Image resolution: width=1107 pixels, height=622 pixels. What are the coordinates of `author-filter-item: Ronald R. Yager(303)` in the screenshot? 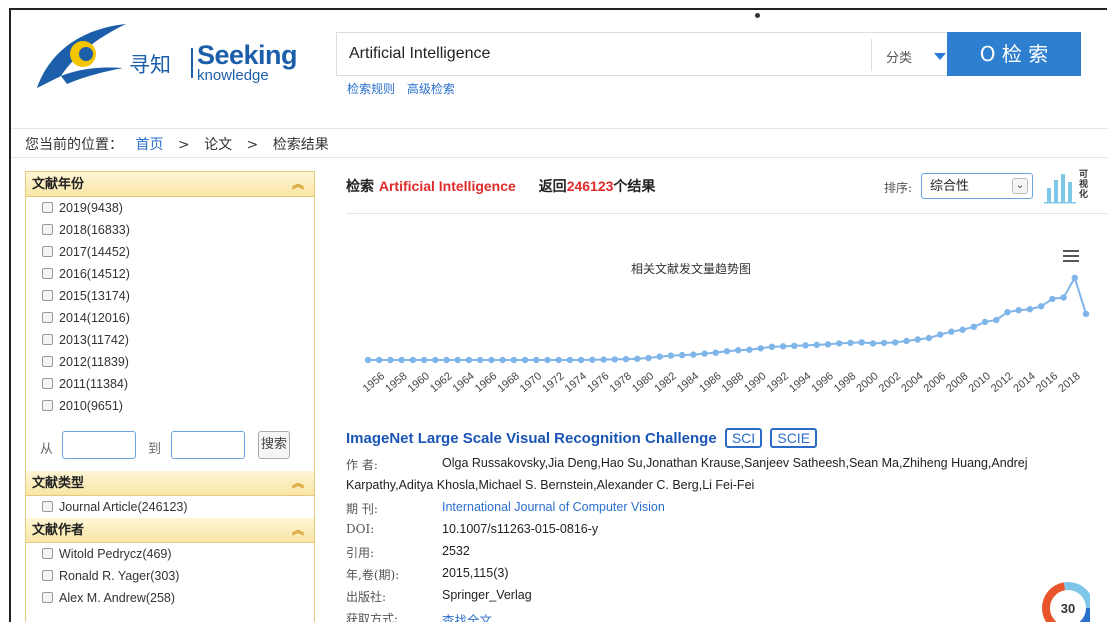 It's located at (170, 576).